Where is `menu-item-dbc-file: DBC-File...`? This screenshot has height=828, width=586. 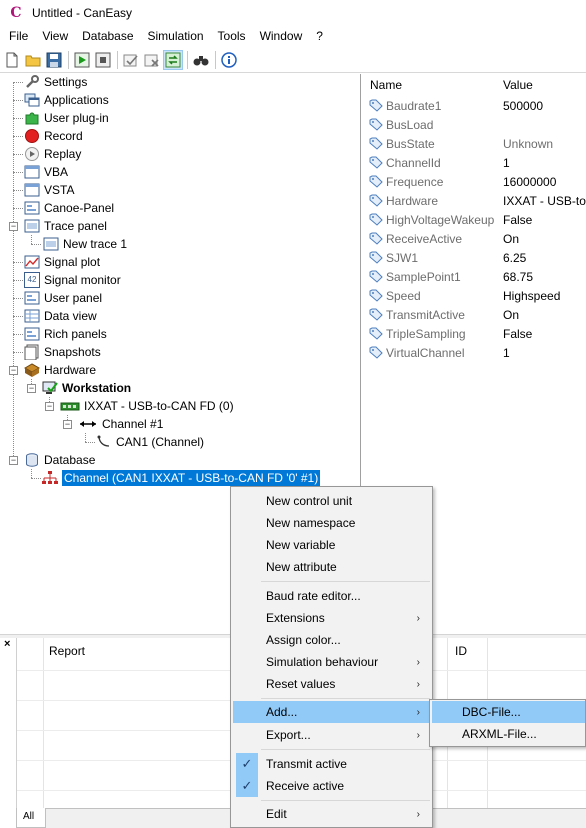
menu-item-dbc-file: DBC-File... is located at coordinates (508, 712).